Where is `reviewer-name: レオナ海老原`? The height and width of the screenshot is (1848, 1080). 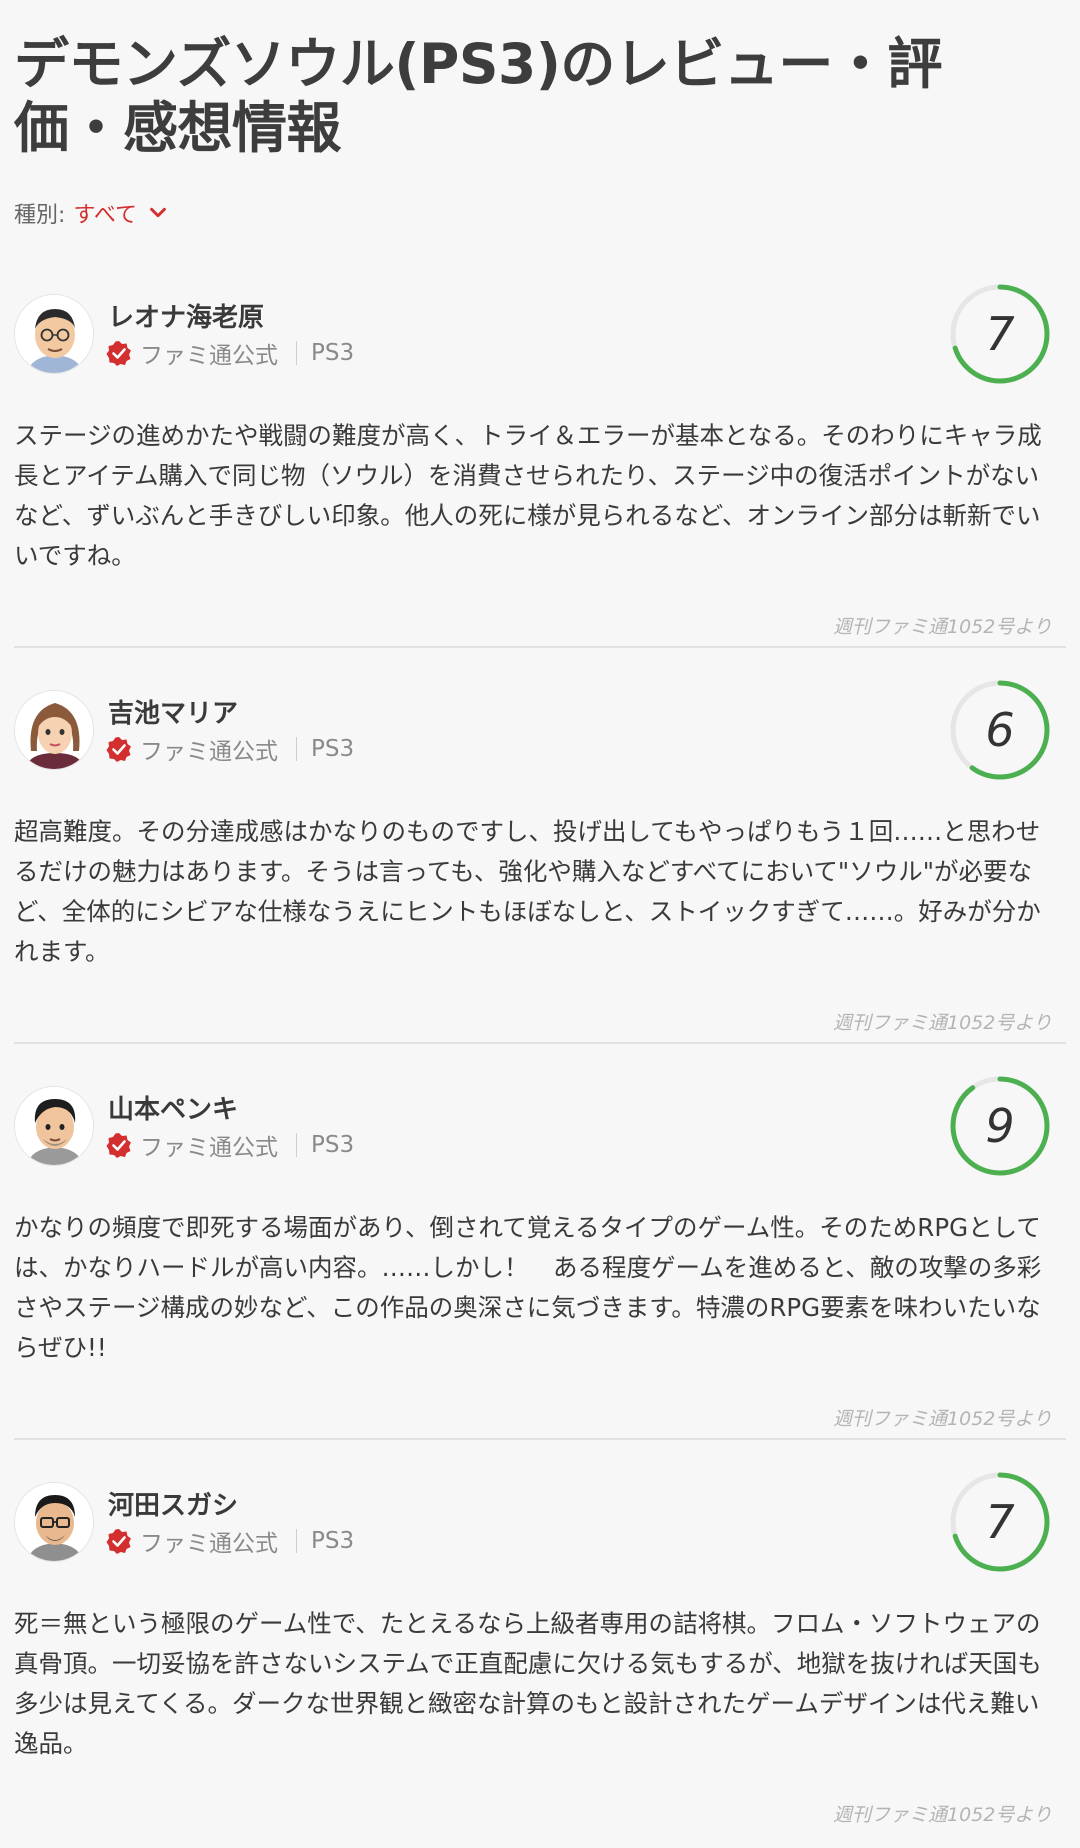 reviewer-name: レオナ海老原 is located at coordinates (186, 315).